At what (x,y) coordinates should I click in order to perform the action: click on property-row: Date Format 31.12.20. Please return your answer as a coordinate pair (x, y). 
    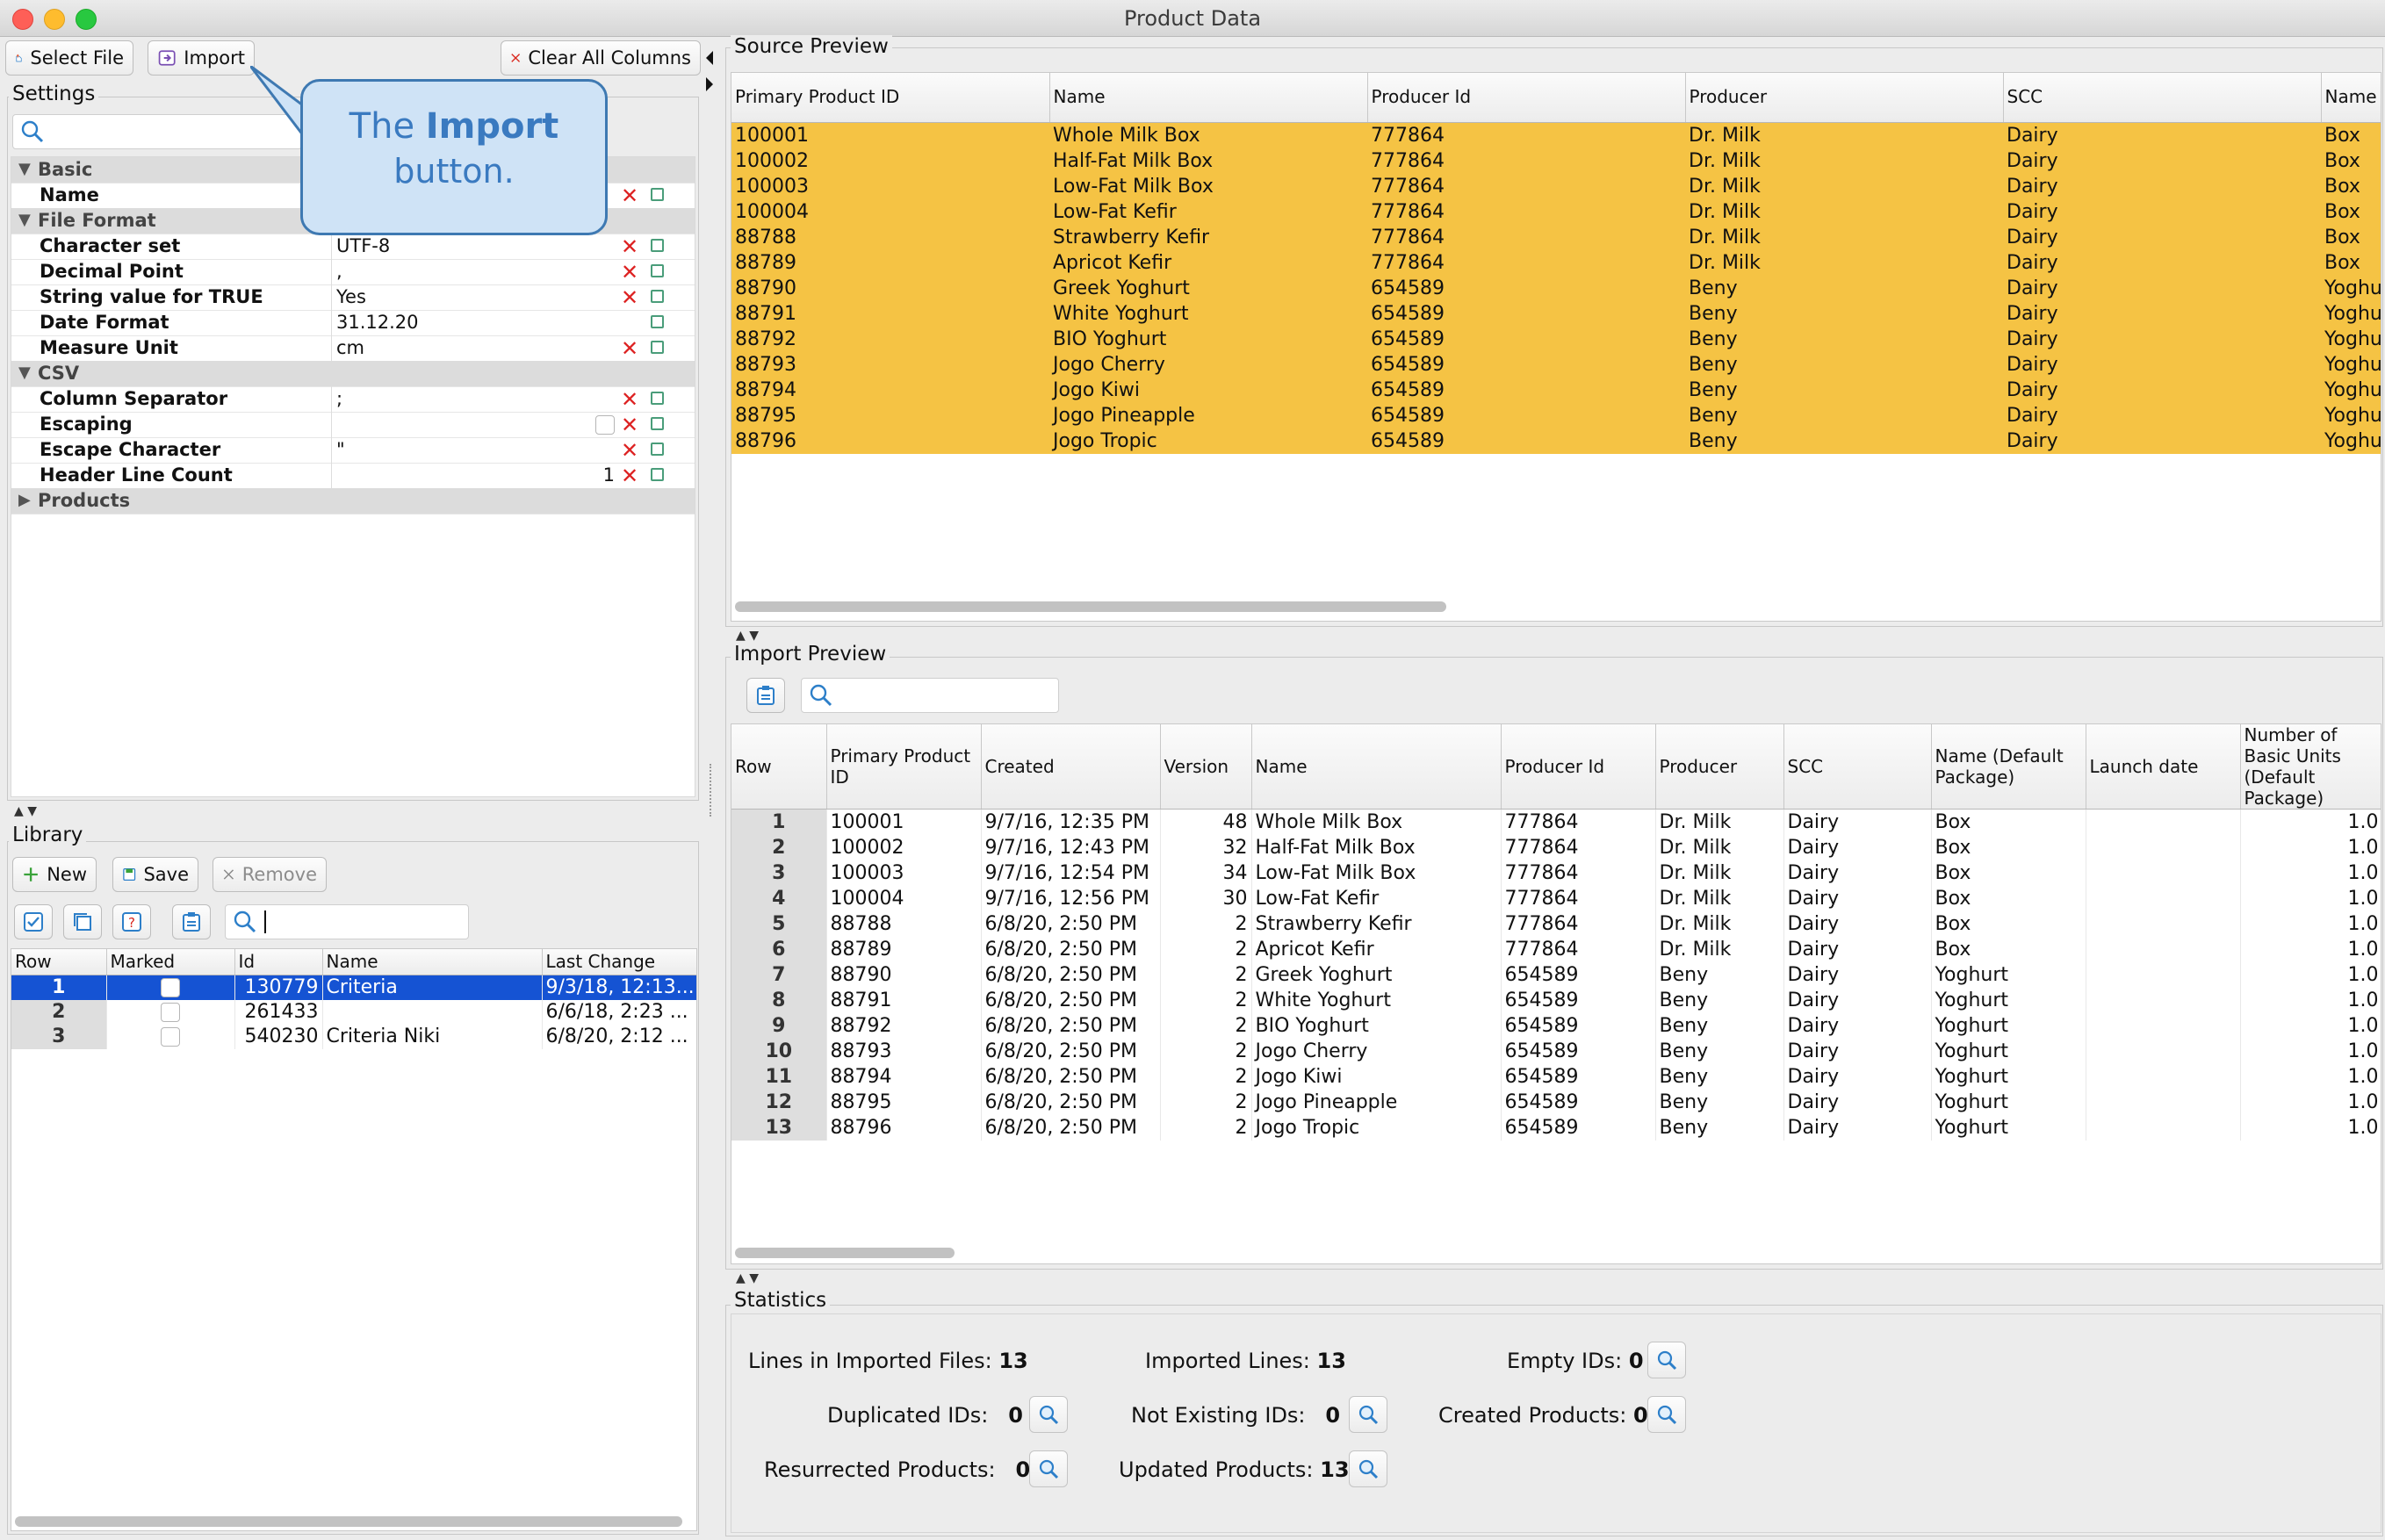
    Looking at the image, I should click on (353, 323).